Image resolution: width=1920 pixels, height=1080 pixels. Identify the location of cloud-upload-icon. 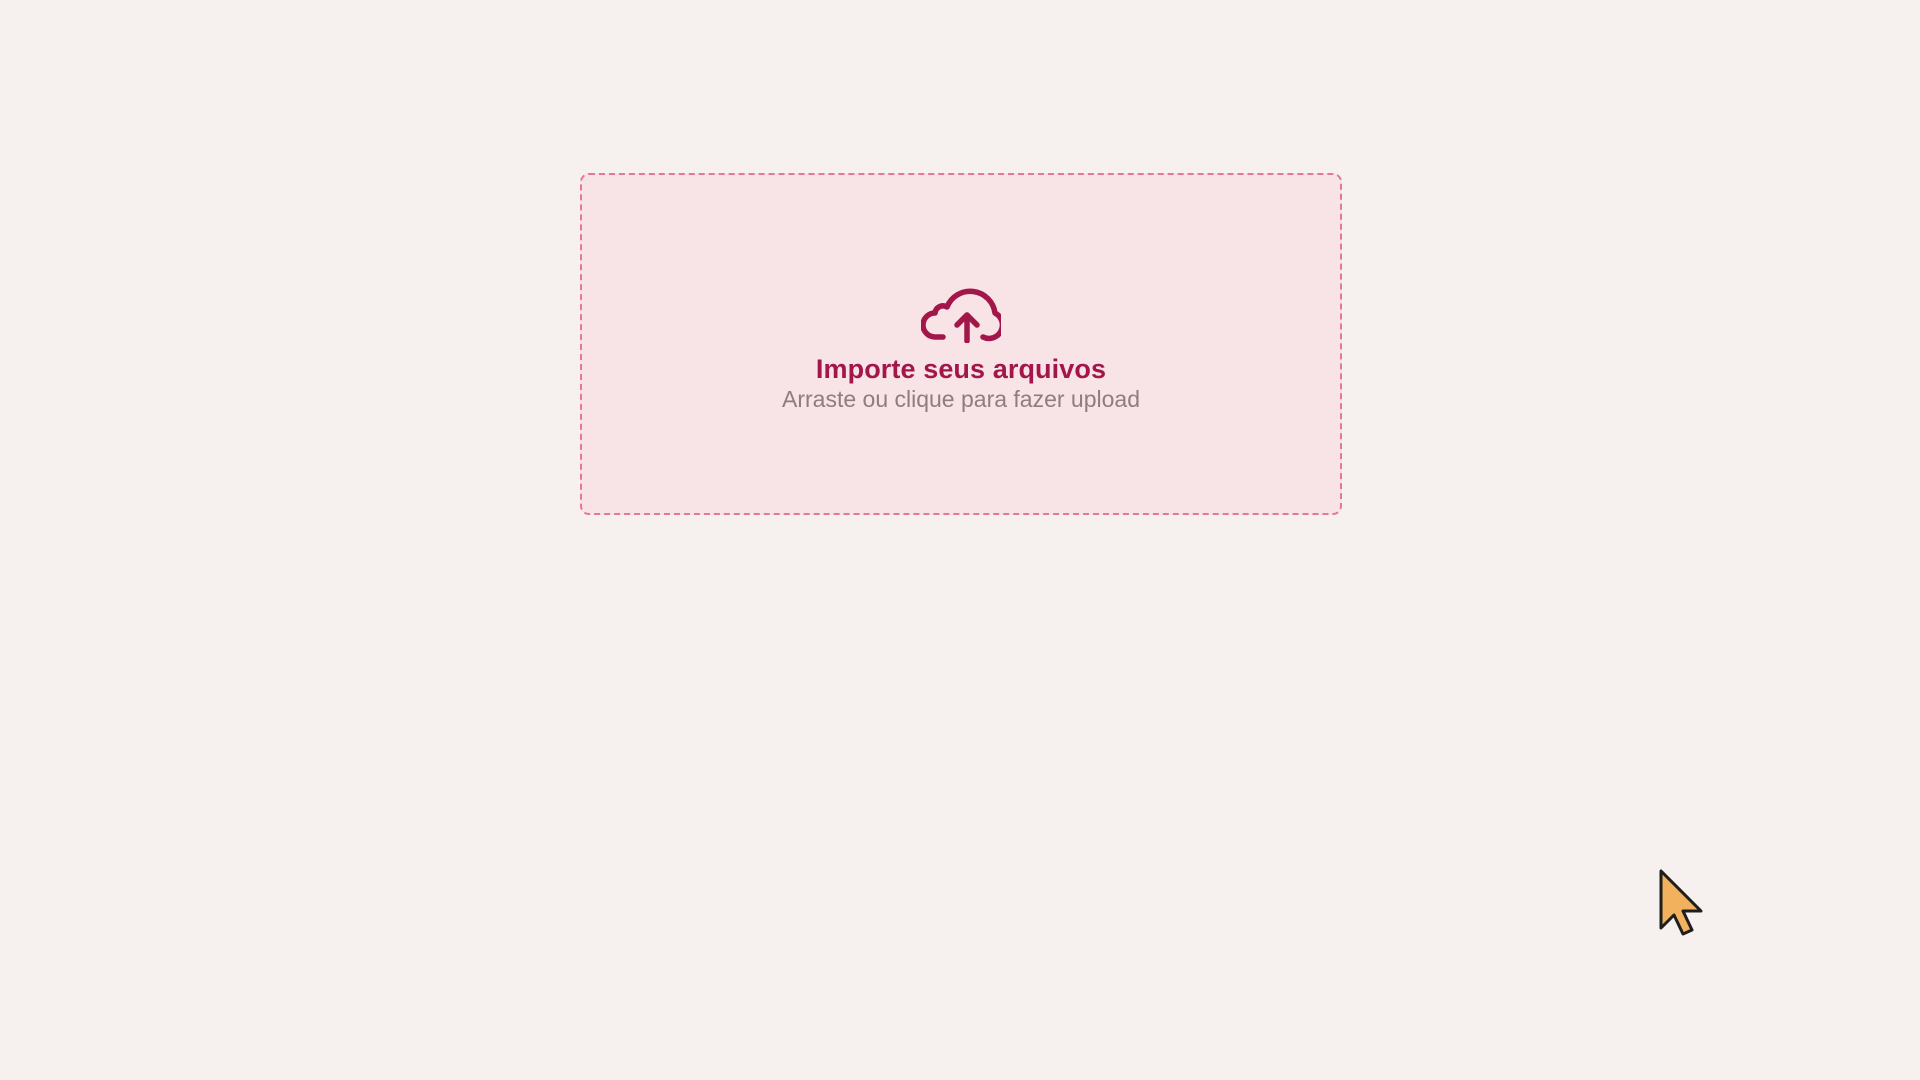
(961, 312).